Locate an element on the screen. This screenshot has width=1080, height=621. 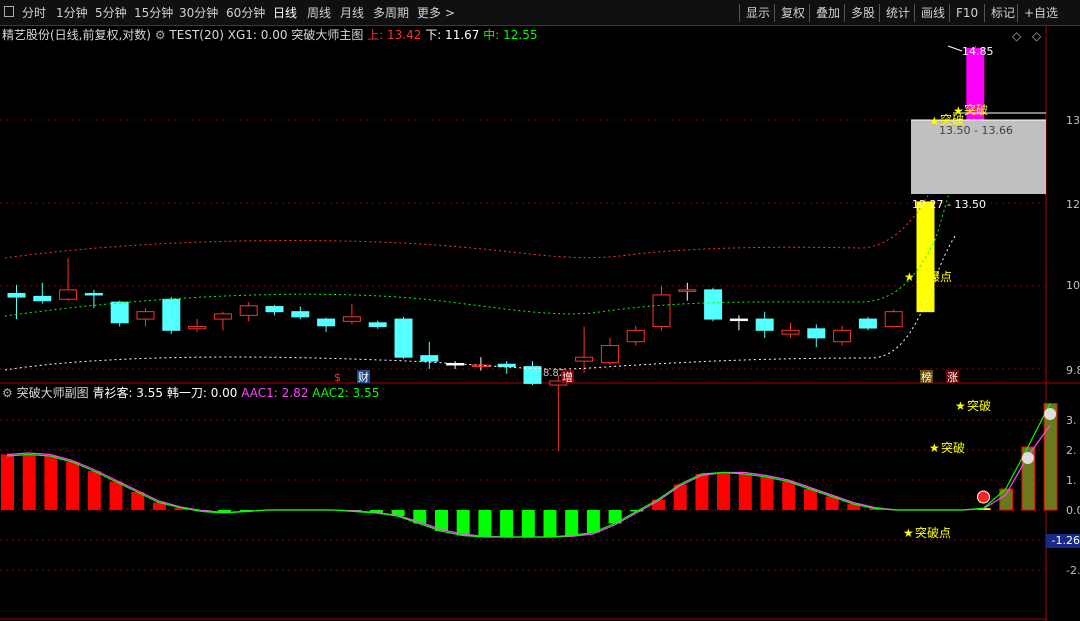
increase-marker: 增 is located at coordinates (567, 377).